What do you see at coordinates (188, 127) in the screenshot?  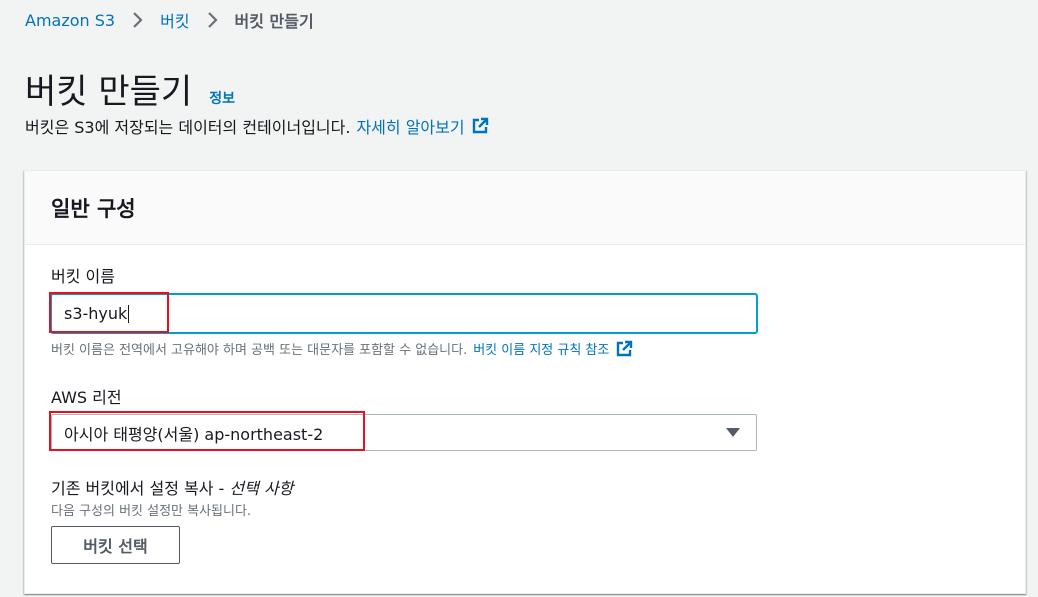 I see `description-text: 버킷은 S3에 저장되는 데이터의 컨테이너입니다.` at bounding box center [188, 127].